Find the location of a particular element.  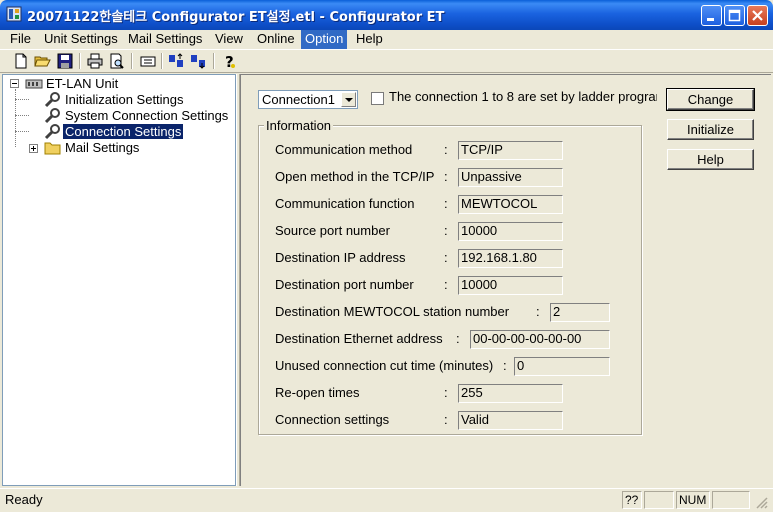

menu-option: Option is located at coordinates (324, 39).